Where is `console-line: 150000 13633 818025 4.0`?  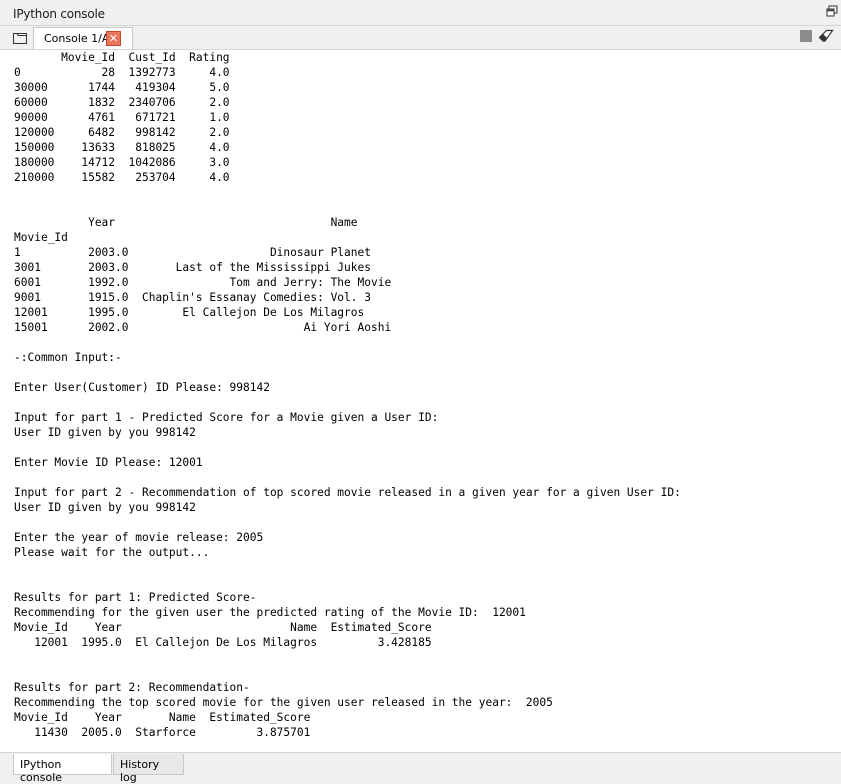
console-line: 150000 13633 818025 4.0 is located at coordinates (122, 147).